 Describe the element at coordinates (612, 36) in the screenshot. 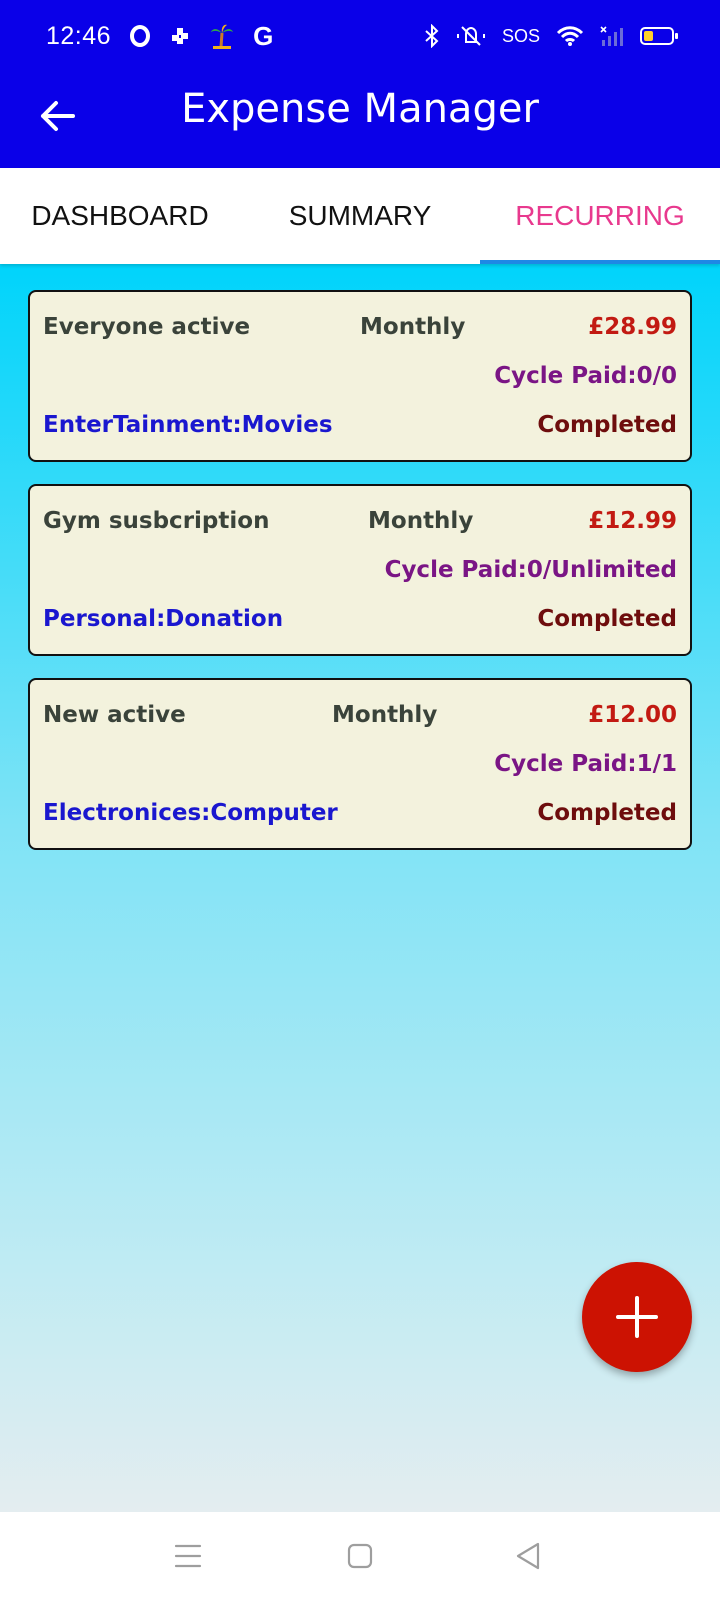

I see `signal-icon` at that location.